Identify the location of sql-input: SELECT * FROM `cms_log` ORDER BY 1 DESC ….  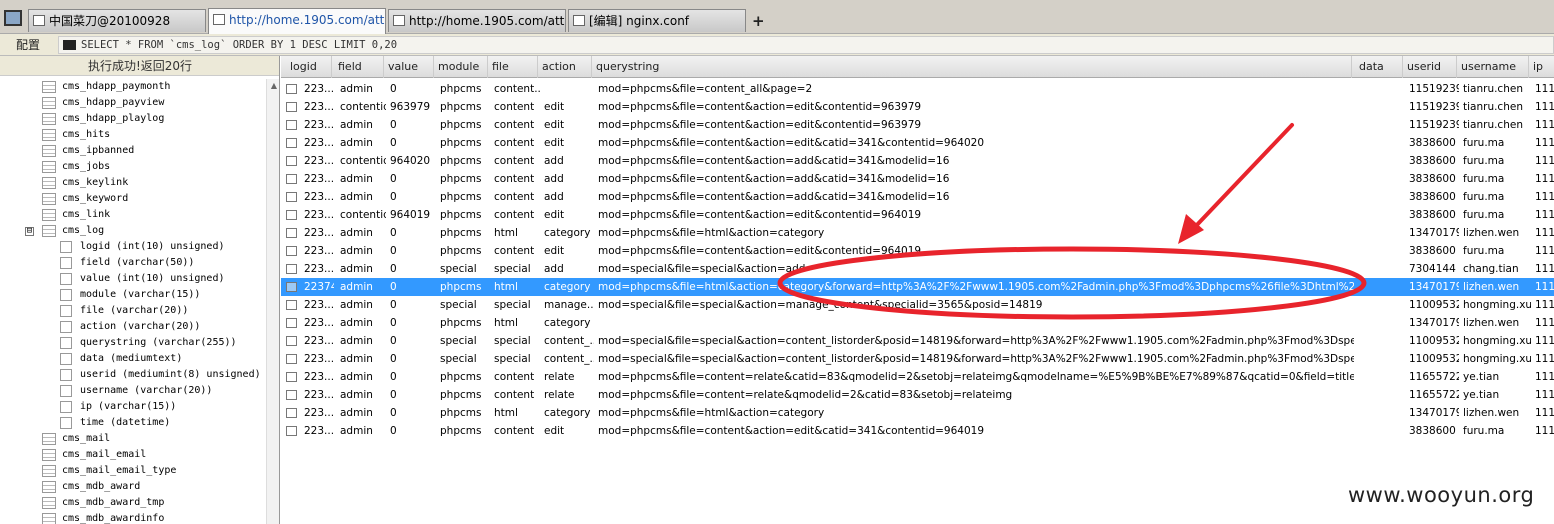
(806, 45).